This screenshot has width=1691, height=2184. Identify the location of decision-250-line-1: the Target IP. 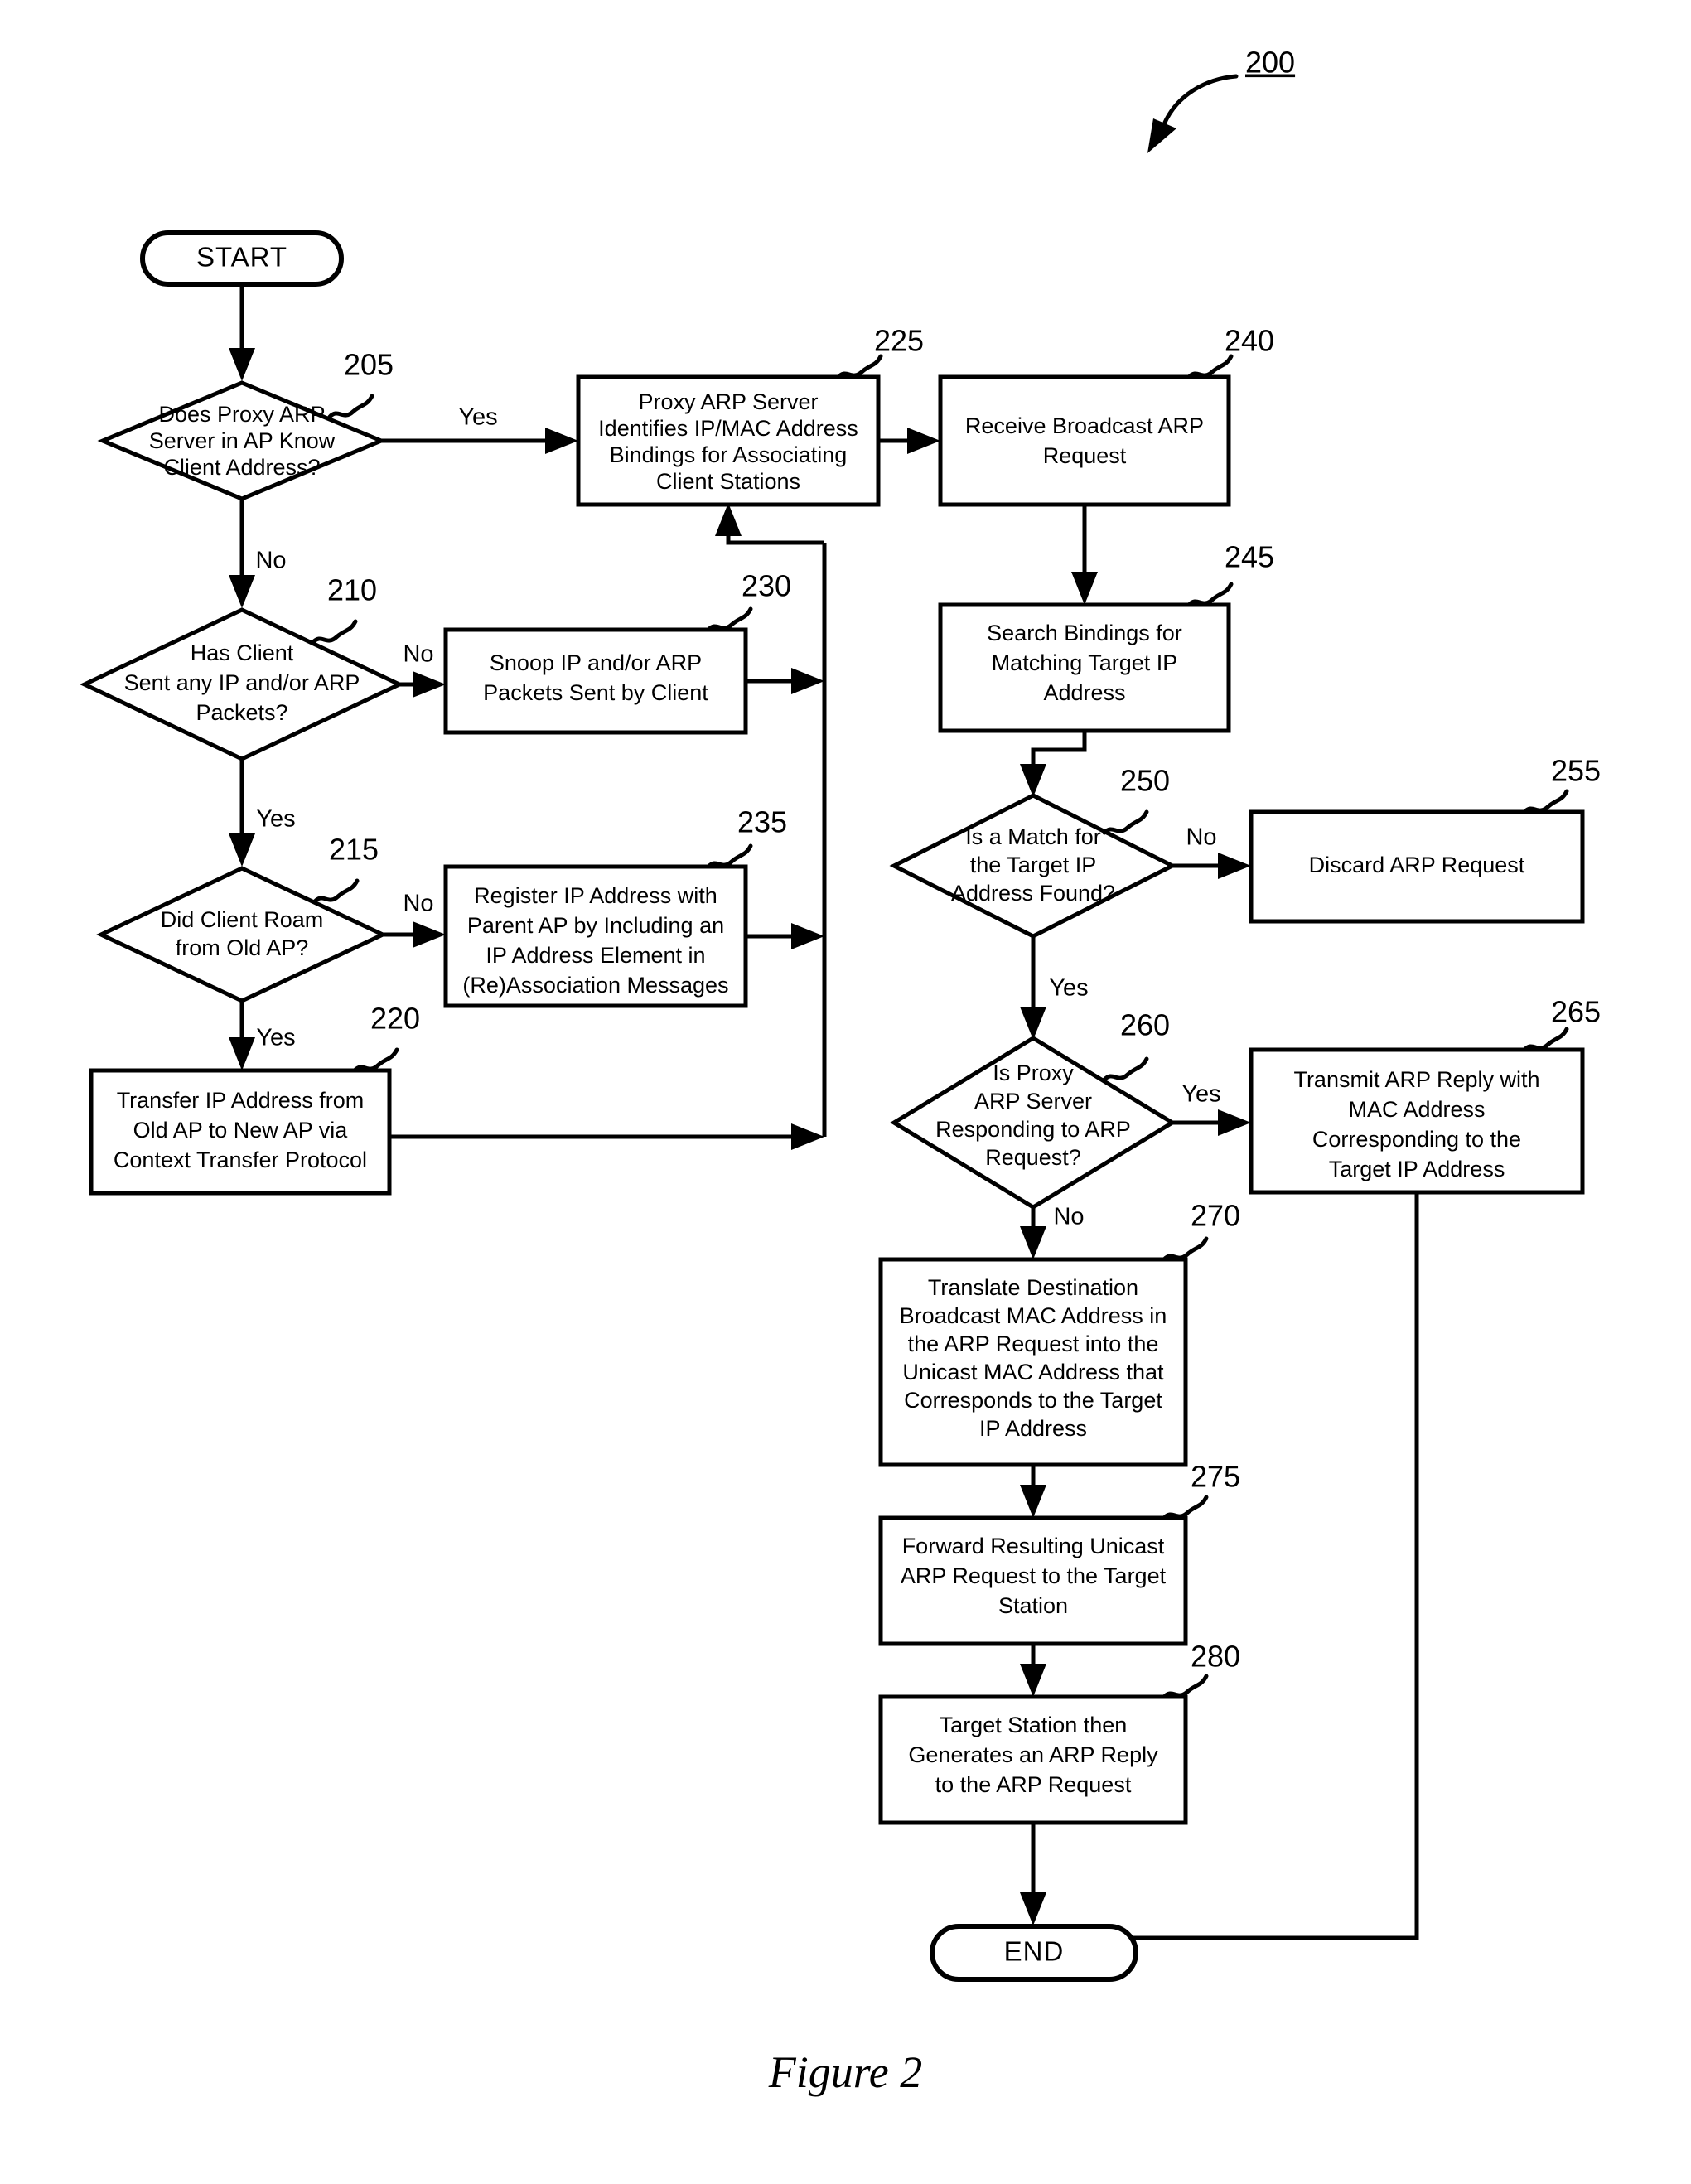
(1033, 865).